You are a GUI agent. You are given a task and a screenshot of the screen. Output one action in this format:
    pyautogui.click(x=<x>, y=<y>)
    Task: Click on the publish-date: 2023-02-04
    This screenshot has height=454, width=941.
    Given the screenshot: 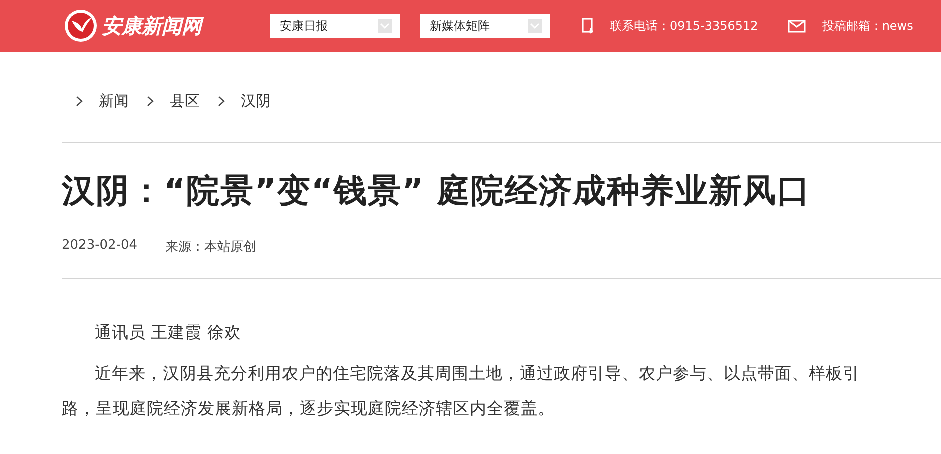 What is the action you would take?
    pyautogui.click(x=100, y=246)
    